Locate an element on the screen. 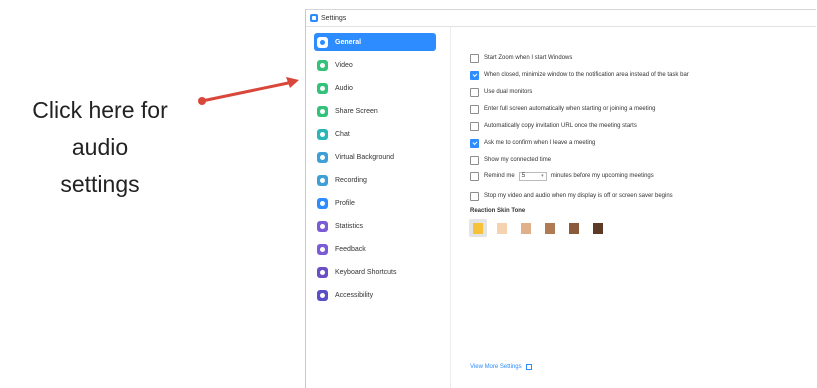  view-more-settings-link: View More Settings is located at coordinates (501, 367).